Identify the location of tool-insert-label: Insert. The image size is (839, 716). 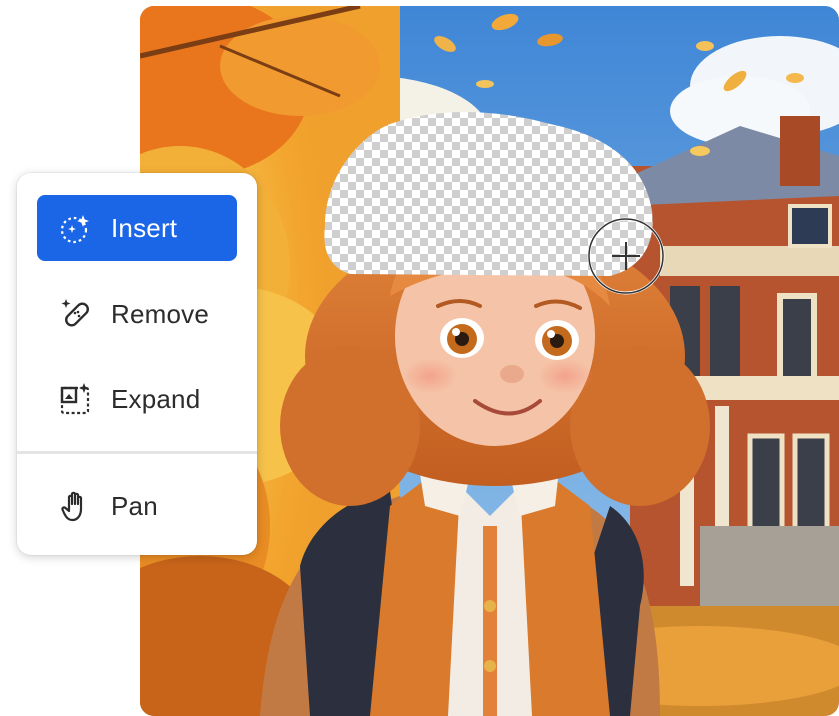
(144, 227).